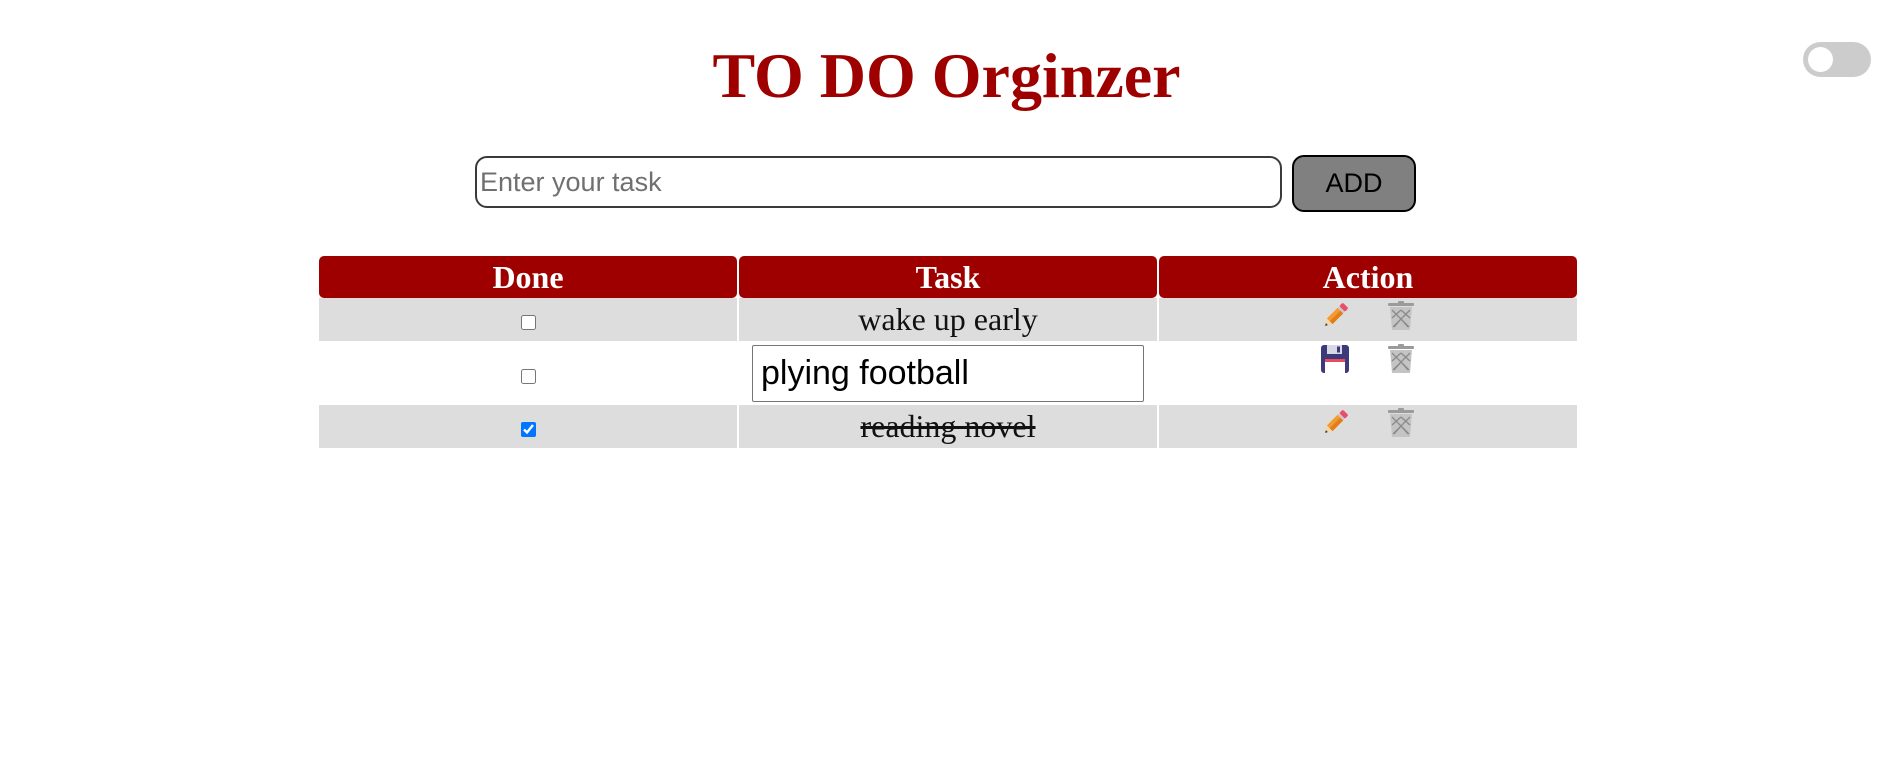  I want to click on page-title: TO DO Orginzer, so click(946, 75).